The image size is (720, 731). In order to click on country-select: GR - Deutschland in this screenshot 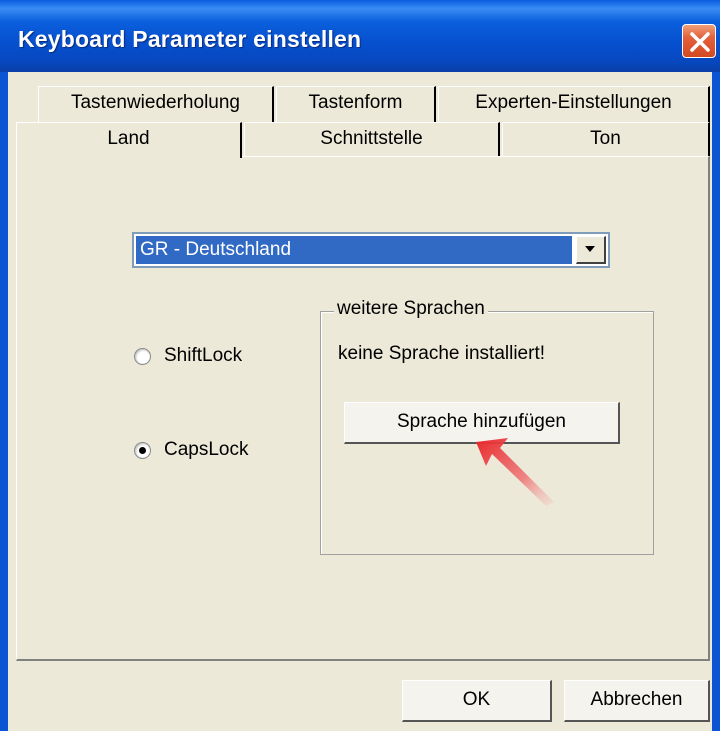, I will do `click(371, 250)`.